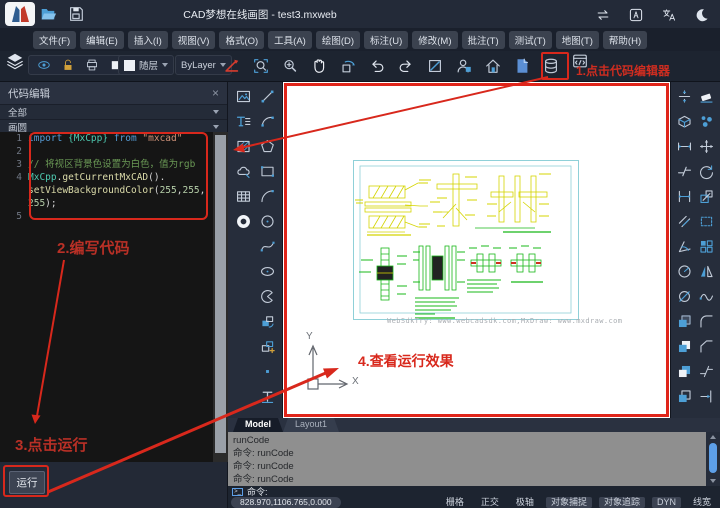  Describe the element at coordinates (684, 271) in the screenshot. I see `dim-radius-icon` at that location.